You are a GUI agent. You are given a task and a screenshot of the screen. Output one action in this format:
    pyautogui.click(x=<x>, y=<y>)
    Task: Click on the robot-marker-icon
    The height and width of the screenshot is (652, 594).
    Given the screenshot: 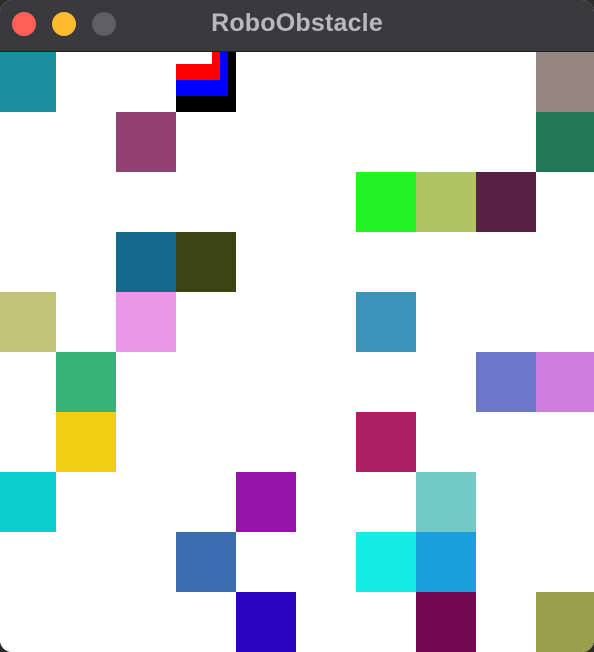 What is the action you would take?
    pyautogui.click(x=206, y=82)
    